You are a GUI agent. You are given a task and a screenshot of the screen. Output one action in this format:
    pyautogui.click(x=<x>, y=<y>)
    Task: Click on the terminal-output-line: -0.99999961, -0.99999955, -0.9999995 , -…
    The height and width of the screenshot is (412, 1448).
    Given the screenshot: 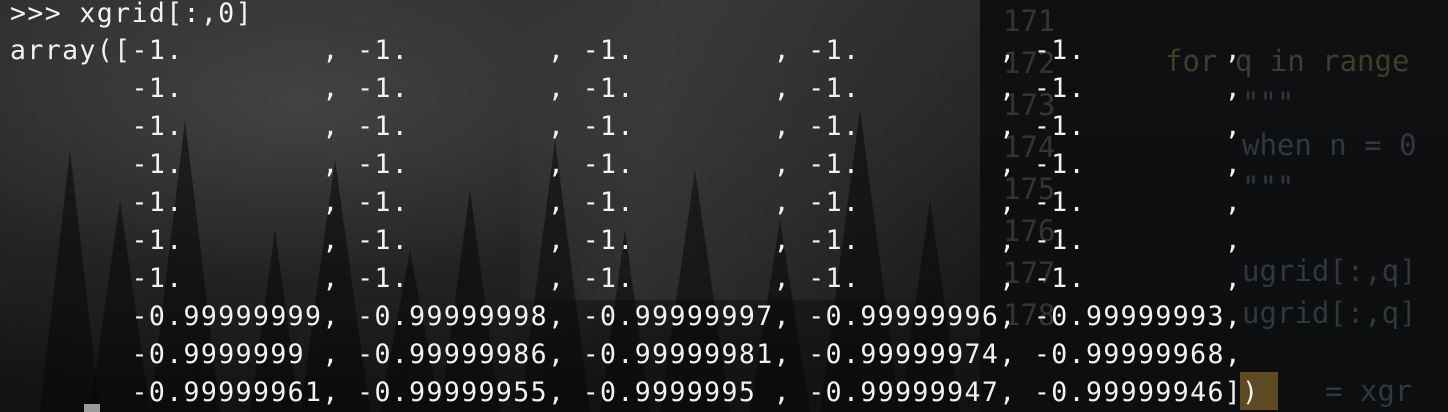 What is the action you would take?
    pyautogui.click(x=635, y=392)
    